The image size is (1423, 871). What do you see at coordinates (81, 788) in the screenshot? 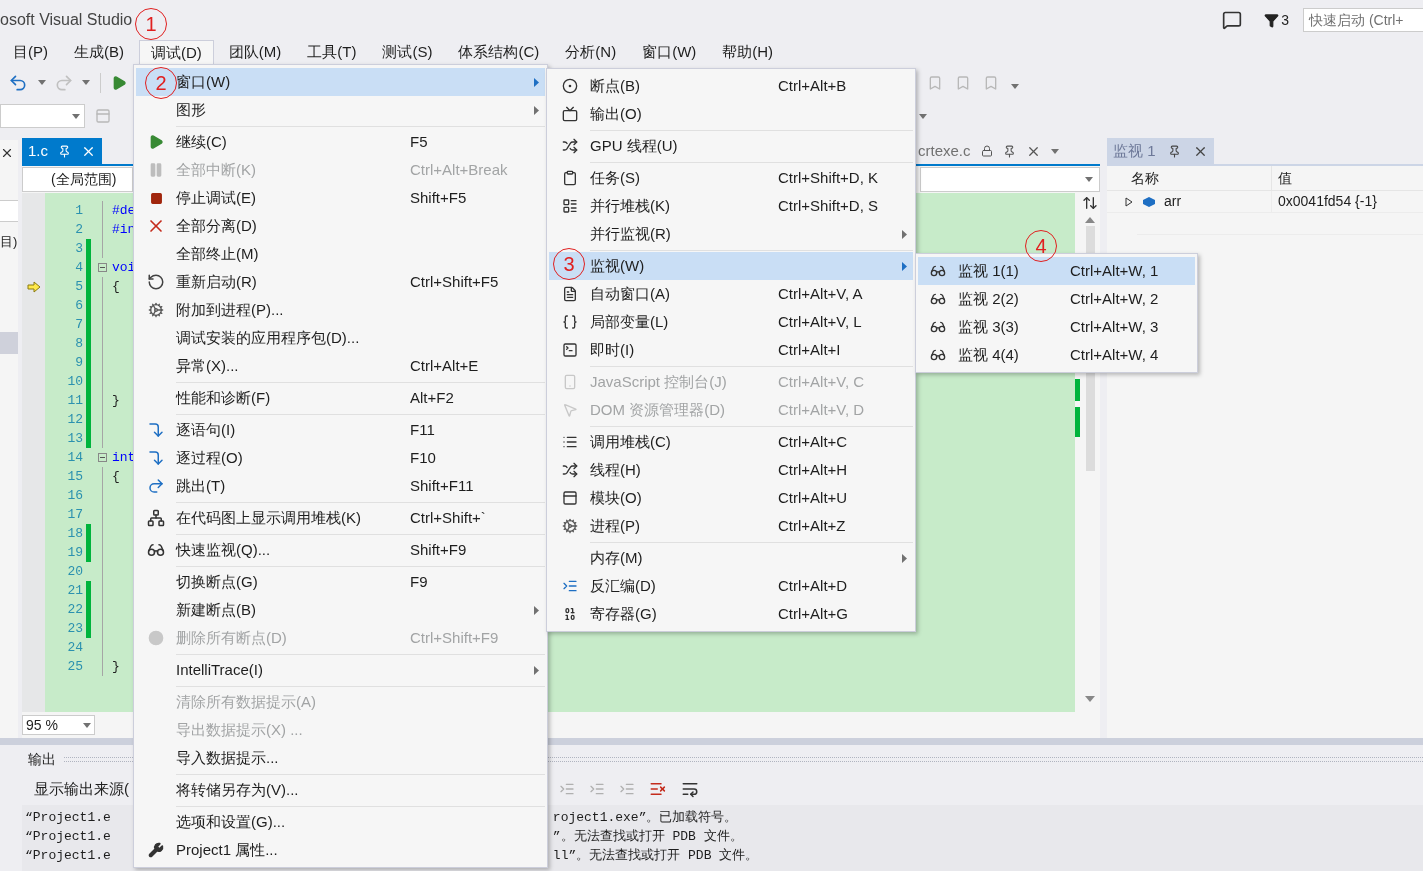
I see `output-source-label: 显示输出来源(` at bounding box center [81, 788].